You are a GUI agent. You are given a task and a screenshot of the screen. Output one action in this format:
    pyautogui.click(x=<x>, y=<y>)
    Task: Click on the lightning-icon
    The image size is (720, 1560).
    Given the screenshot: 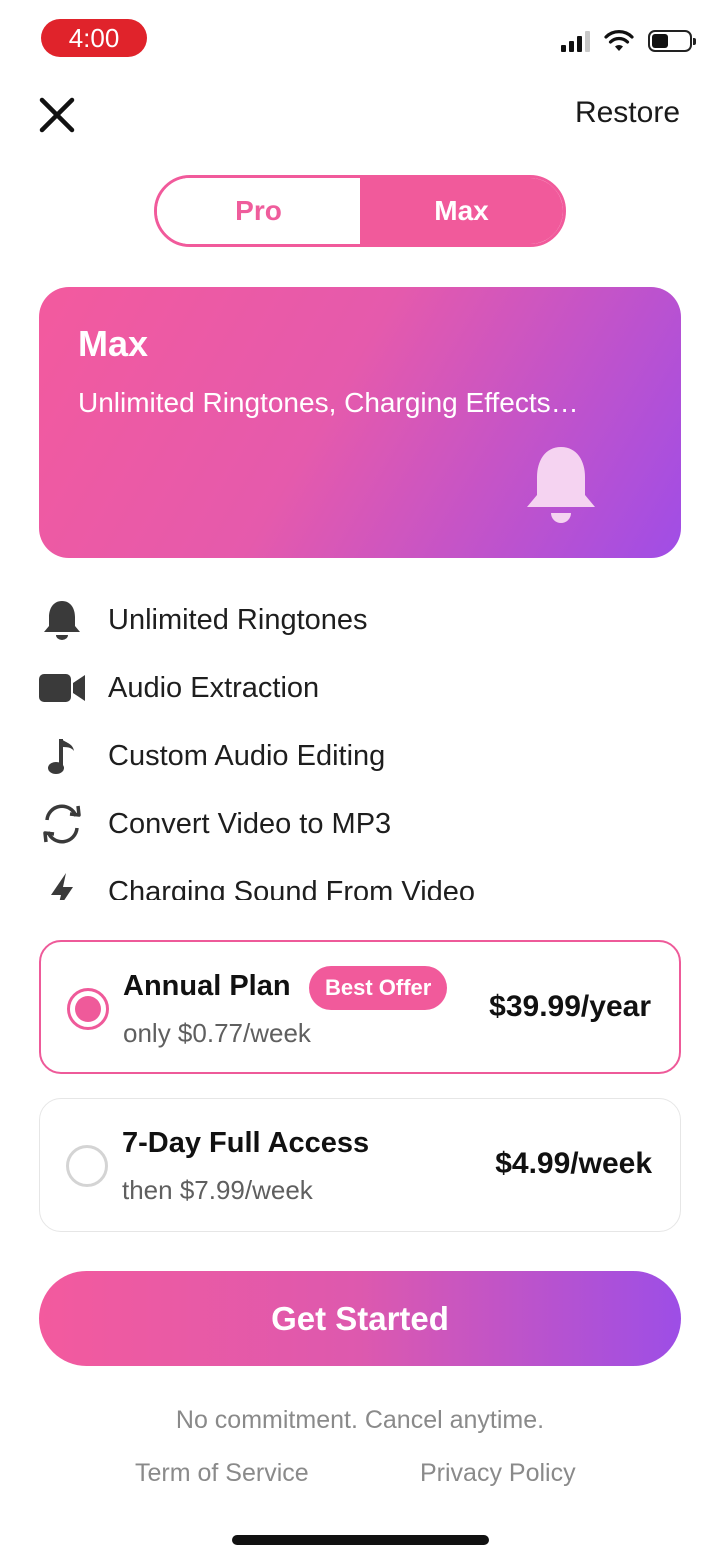 What is the action you would take?
    pyautogui.click(x=62, y=883)
    